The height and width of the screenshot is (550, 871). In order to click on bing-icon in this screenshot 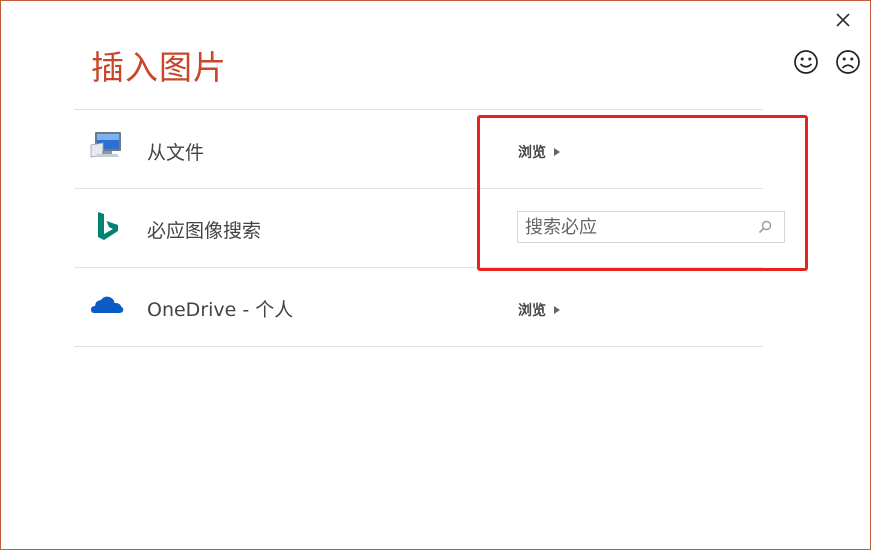, I will do `click(108, 226)`.